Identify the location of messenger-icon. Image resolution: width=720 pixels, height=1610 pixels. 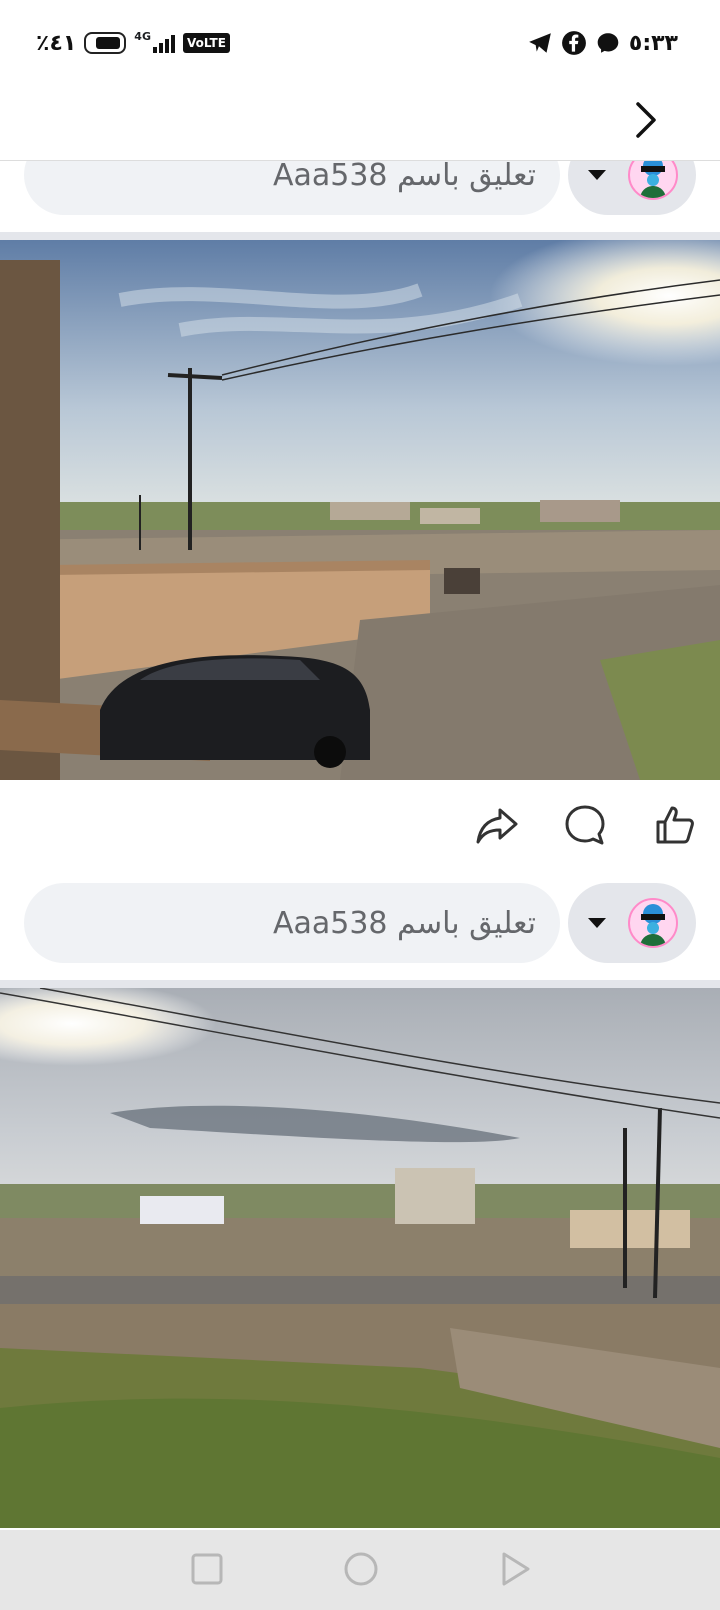
(608, 43).